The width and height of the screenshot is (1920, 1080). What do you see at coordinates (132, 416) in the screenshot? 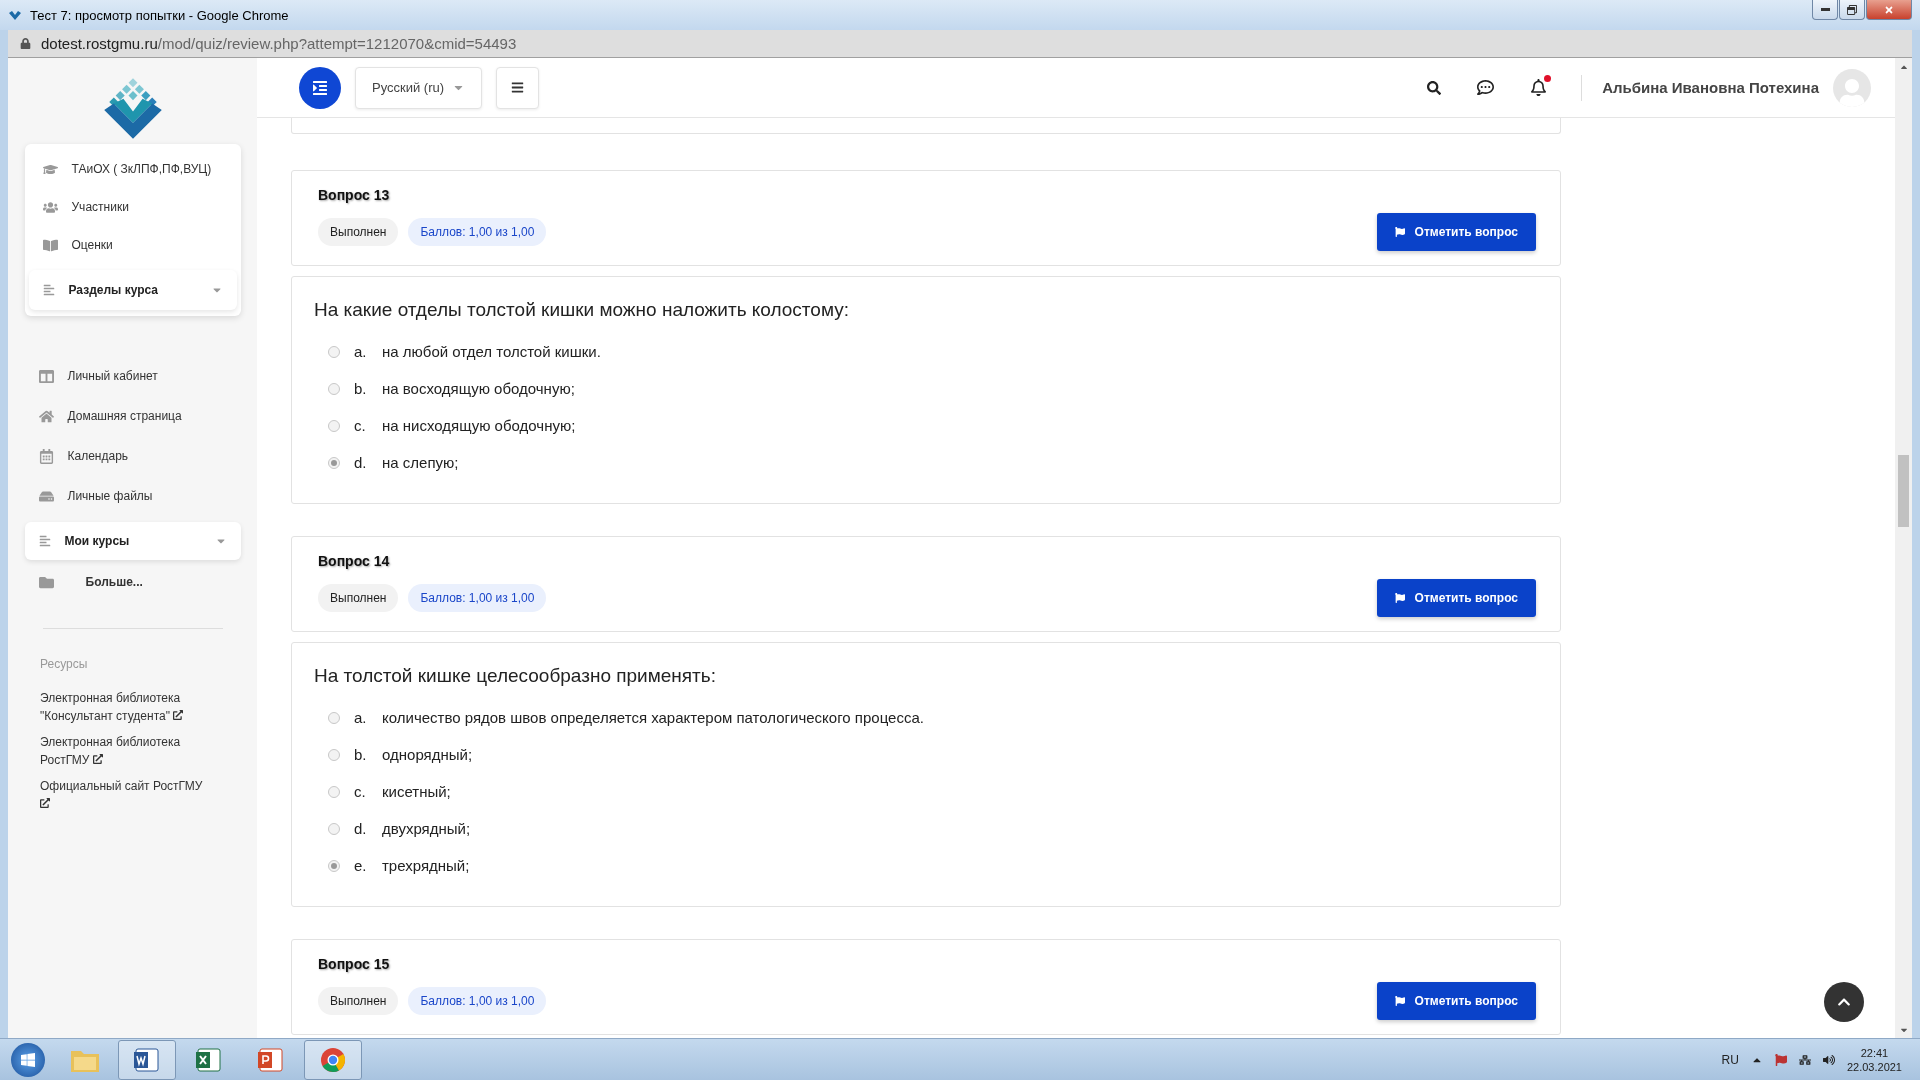
I see `nav-link: Домашняя страница` at bounding box center [132, 416].